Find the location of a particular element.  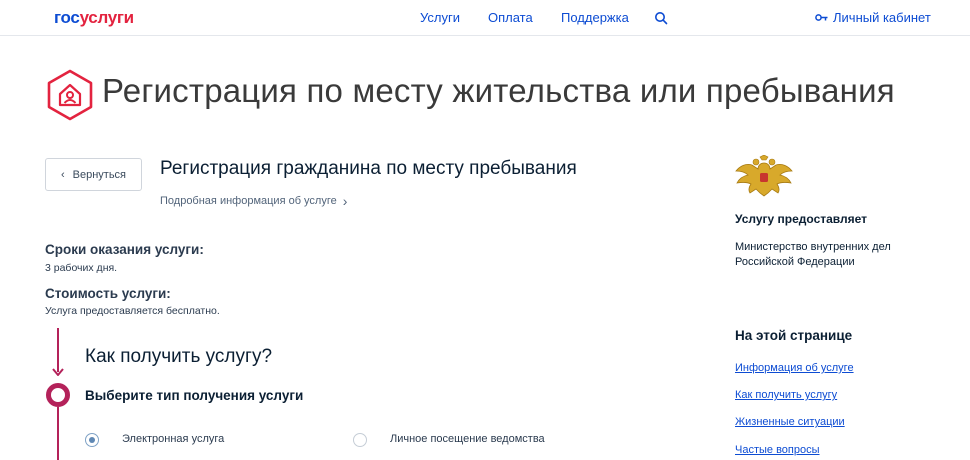

choose-type-heading: Выберите тип получения услуги is located at coordinates (194, 395).